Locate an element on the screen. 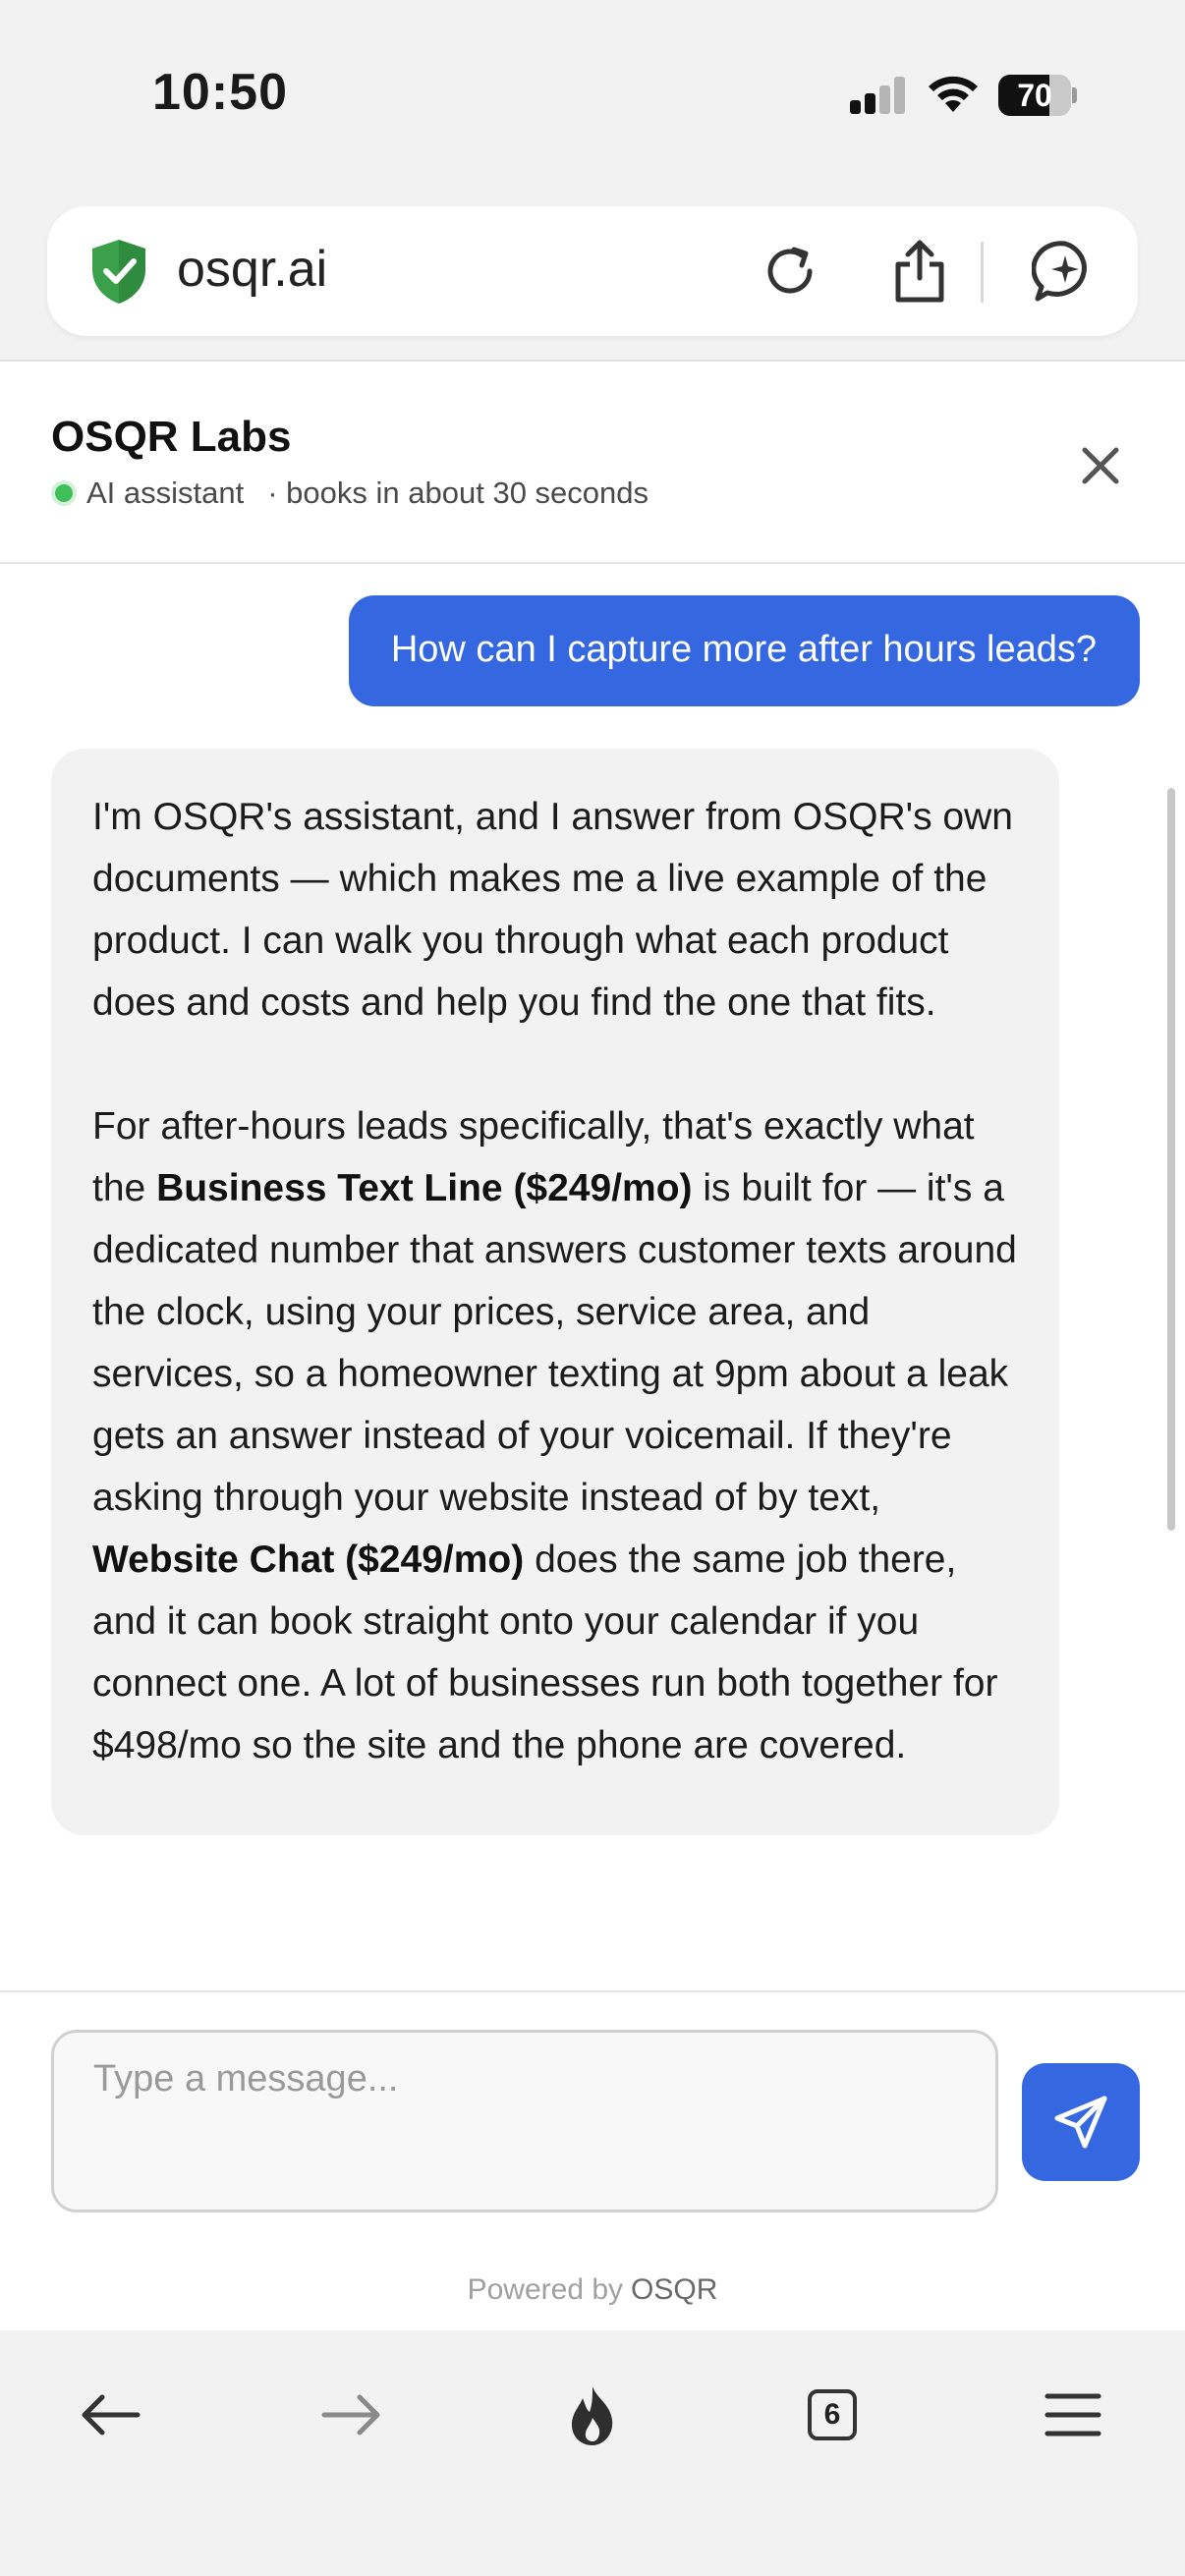  battery-icon: 70 is located at coordinates (1038, 95).